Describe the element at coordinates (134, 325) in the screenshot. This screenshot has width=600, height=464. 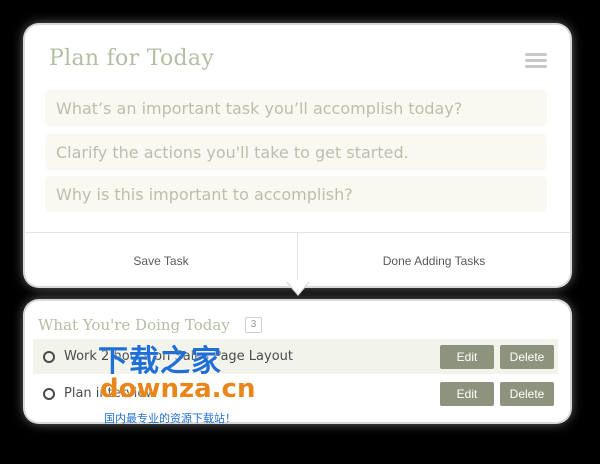
I see `today-title: What You're Doing Today` at that location.